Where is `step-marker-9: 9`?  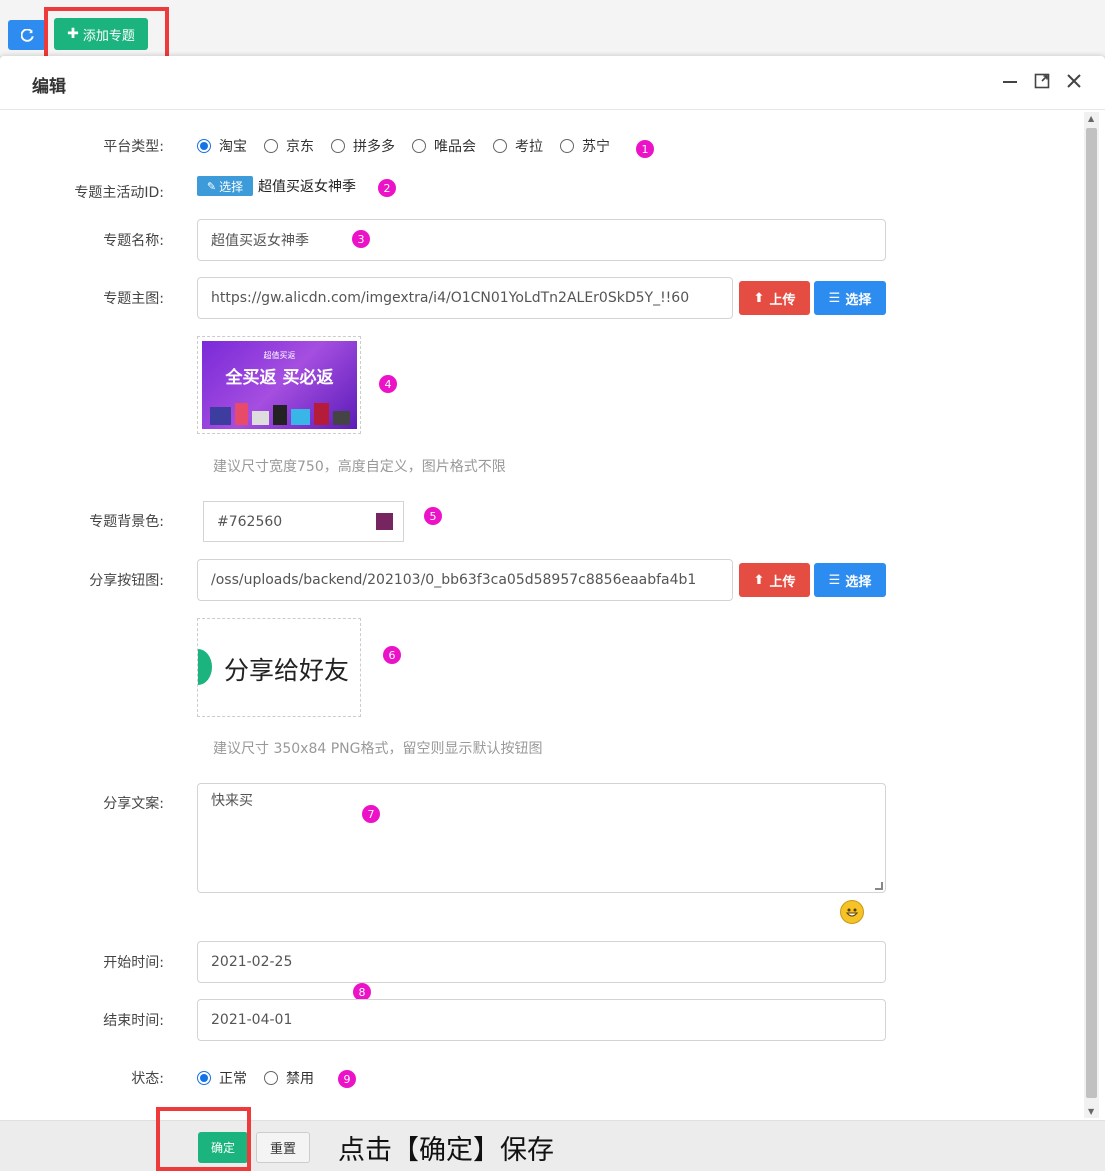
step-marker-9: 9 is located at coordinates (347, 1079).